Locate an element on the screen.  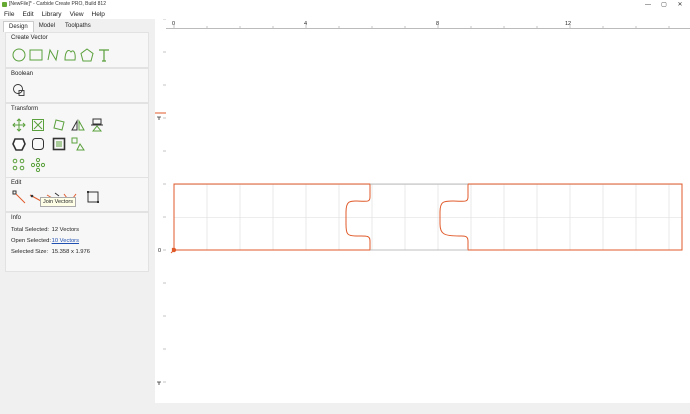
boolean-union-button is located at coordinates (19, 90).